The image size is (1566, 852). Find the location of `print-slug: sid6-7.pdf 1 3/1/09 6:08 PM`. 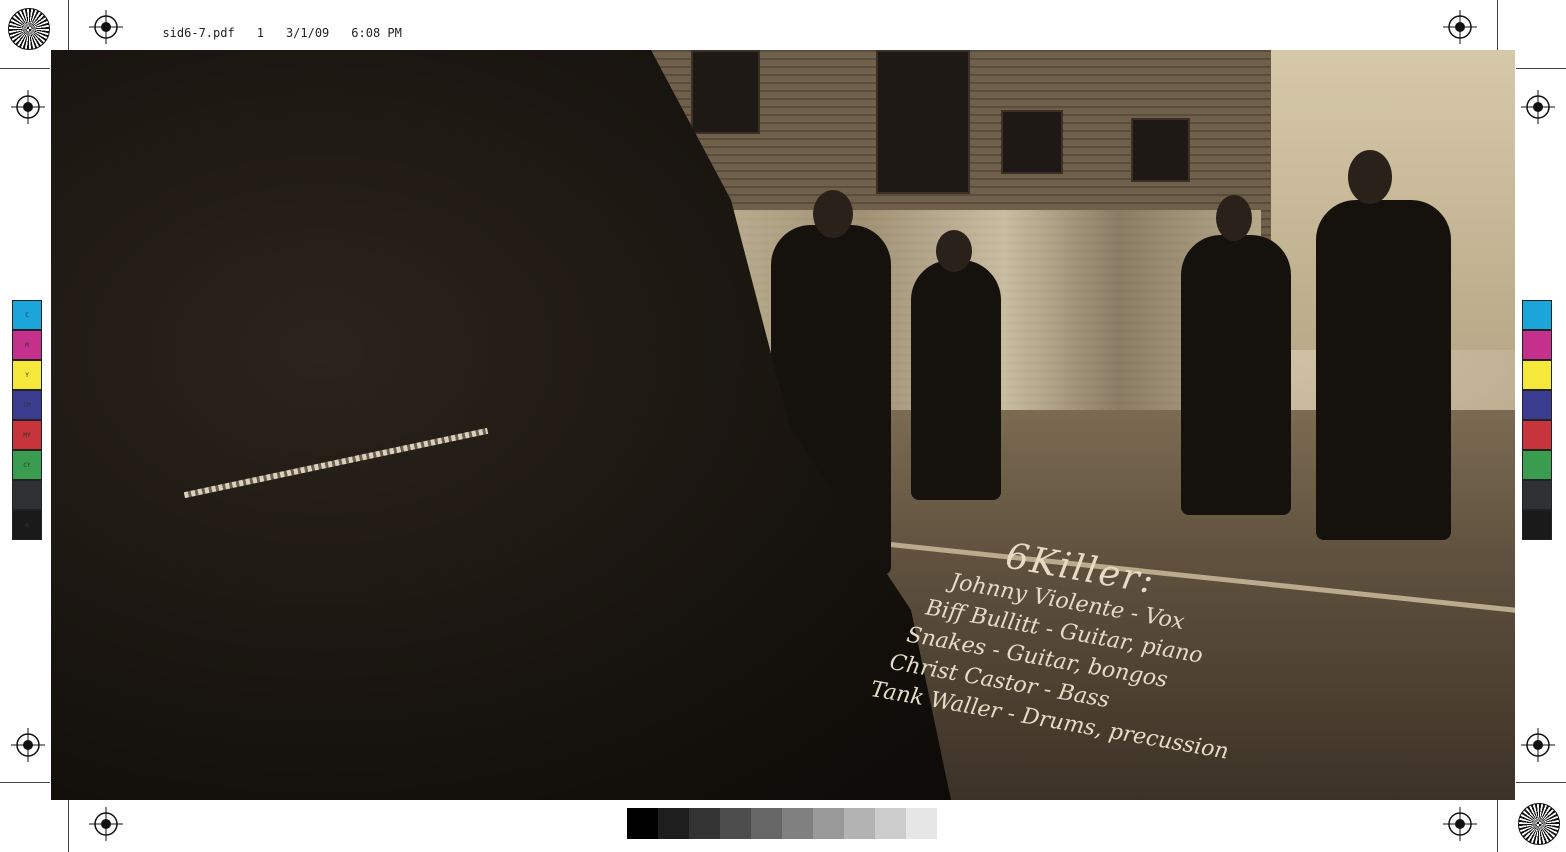

print-slug: sid6-7.pdf 1 3/1/09 6:08 PM is located at coordinates (286, 26).